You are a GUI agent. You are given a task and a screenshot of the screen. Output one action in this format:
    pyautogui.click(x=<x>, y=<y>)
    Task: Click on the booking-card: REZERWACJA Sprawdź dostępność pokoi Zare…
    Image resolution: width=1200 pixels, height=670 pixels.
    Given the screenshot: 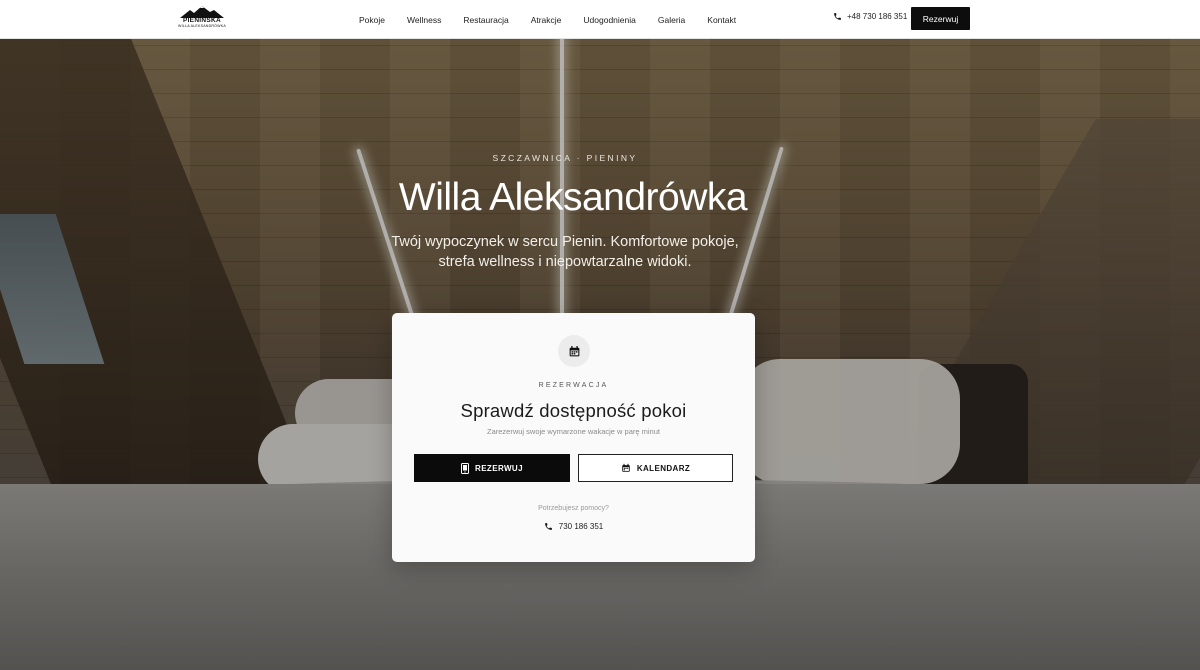 What is the action you would take?
    pyautogui.click(x=573, y=437)
    